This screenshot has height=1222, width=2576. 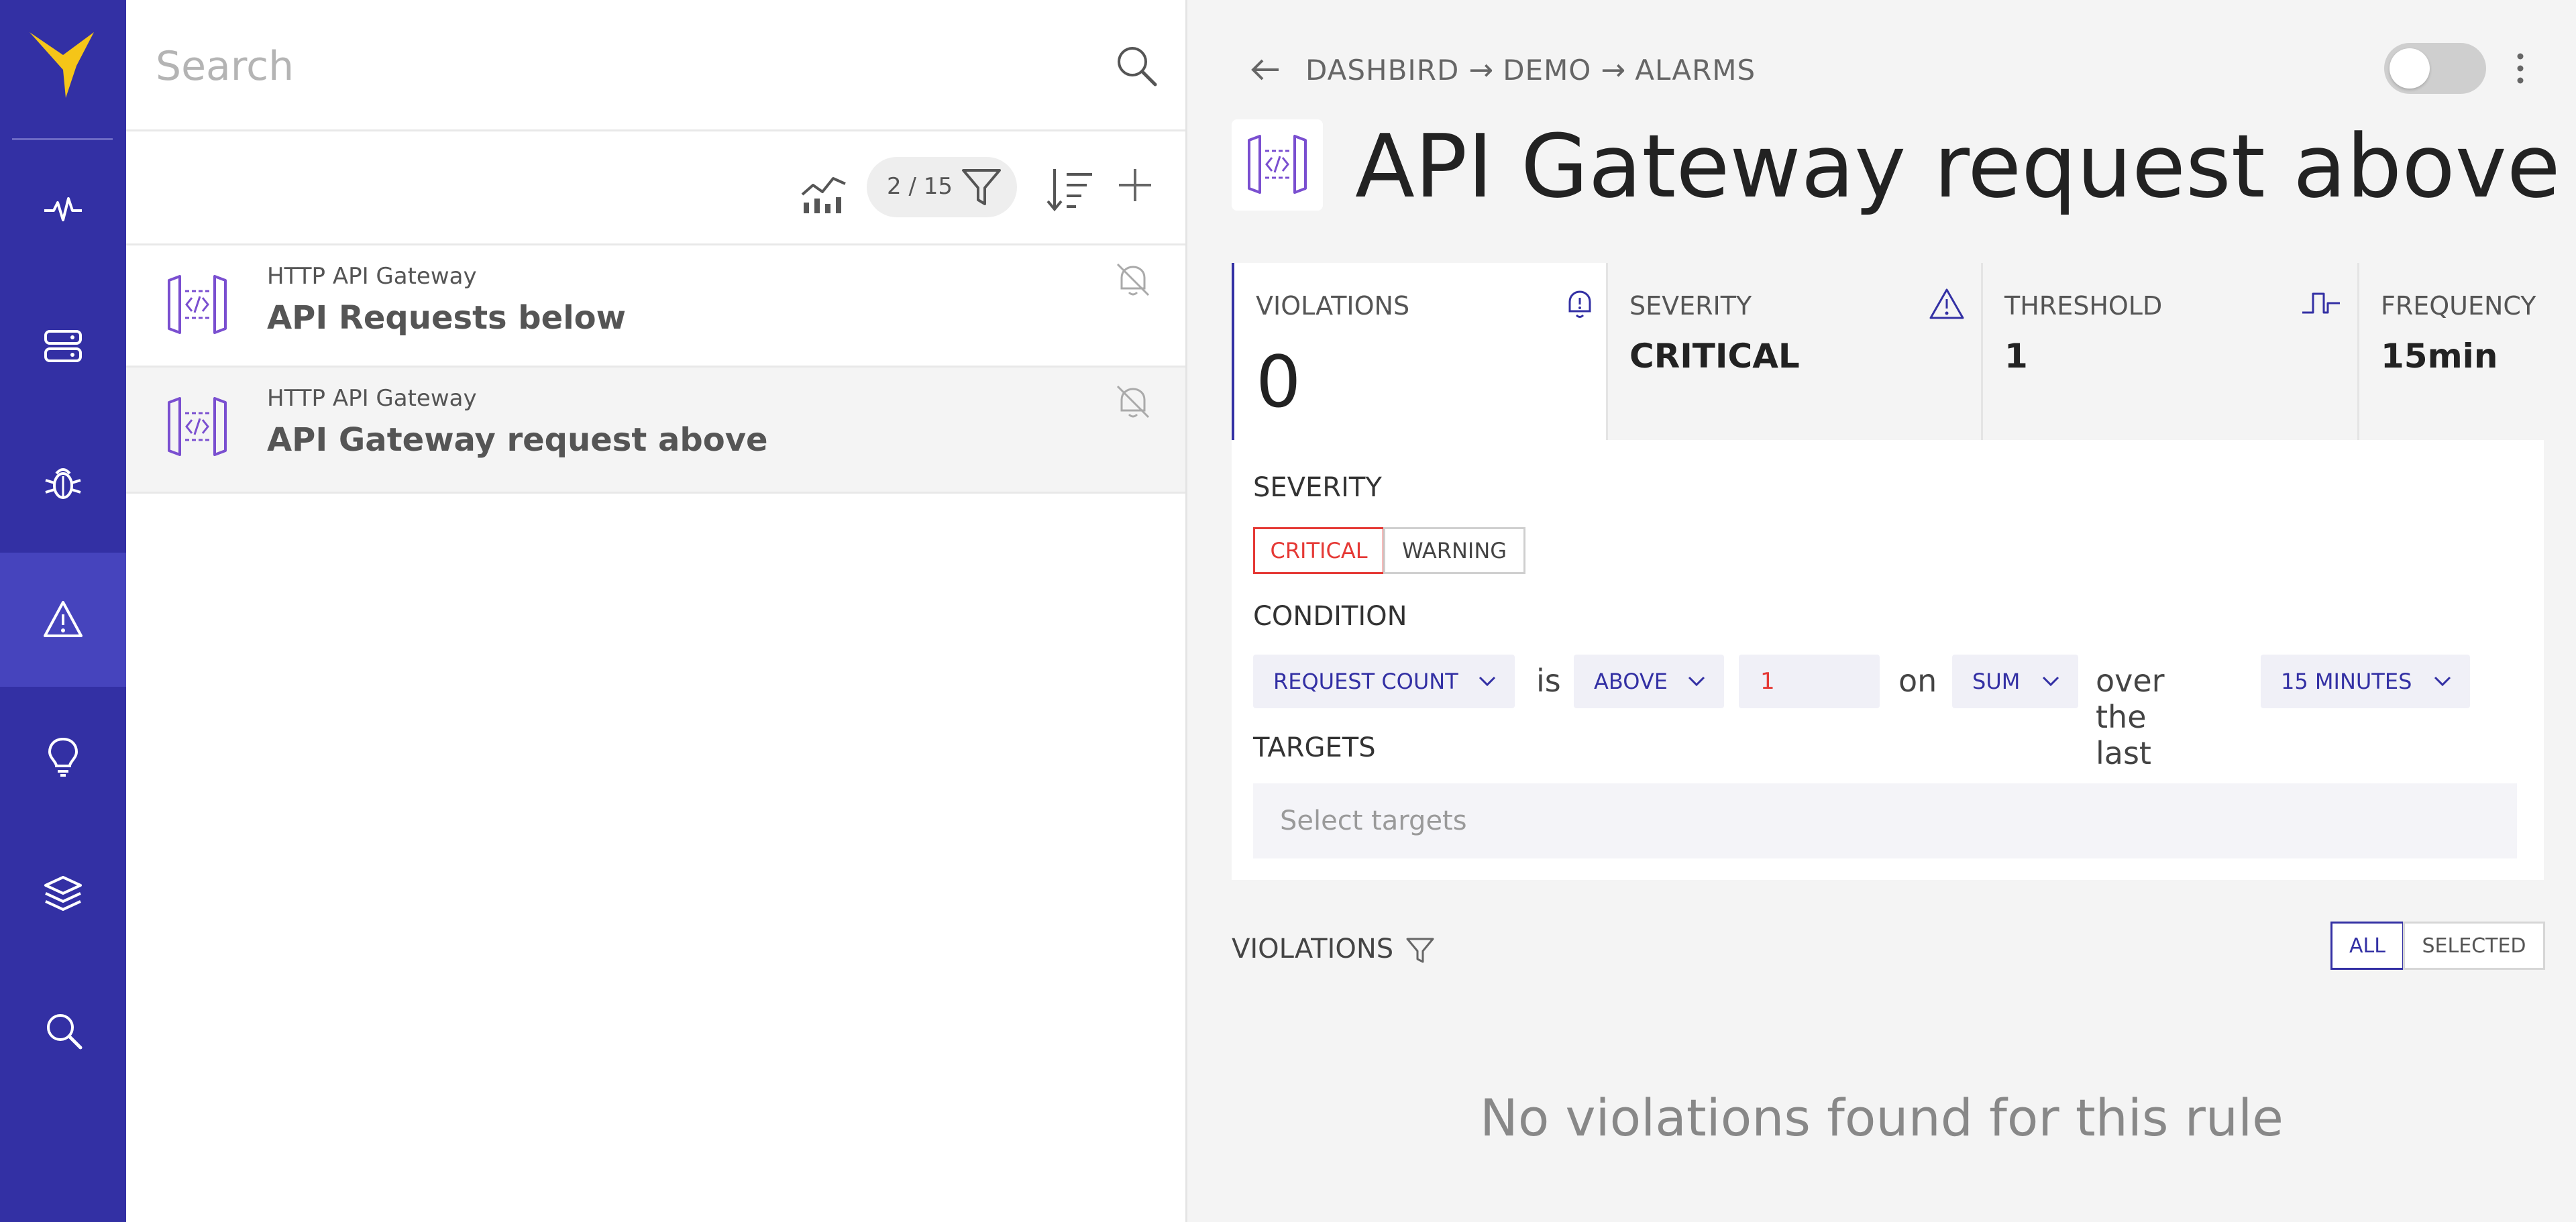 What do you see at coordinates (1365, 681) in the screenshot?
I see `metric-select-value: REQUEST COUNT` at bounding box center [1365, 681].